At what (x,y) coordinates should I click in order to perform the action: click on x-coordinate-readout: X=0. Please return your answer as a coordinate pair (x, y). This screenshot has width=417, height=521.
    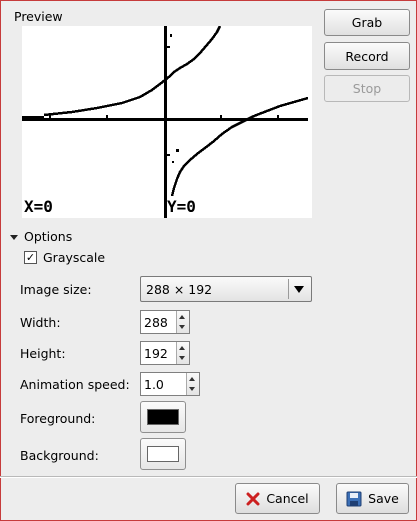
    Looking at the image, I should click on (38, 206).